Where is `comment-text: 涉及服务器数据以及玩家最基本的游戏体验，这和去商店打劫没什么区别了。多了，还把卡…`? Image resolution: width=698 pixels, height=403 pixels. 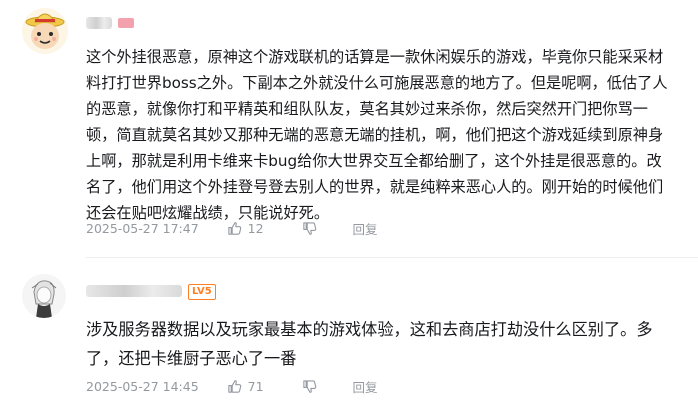
comment-text: 涉及服务器数据以及玩家最基本的游戏体验，这和去商店打劫没什么区别了。多了，还把卡… is located at coordinates (369, 344).